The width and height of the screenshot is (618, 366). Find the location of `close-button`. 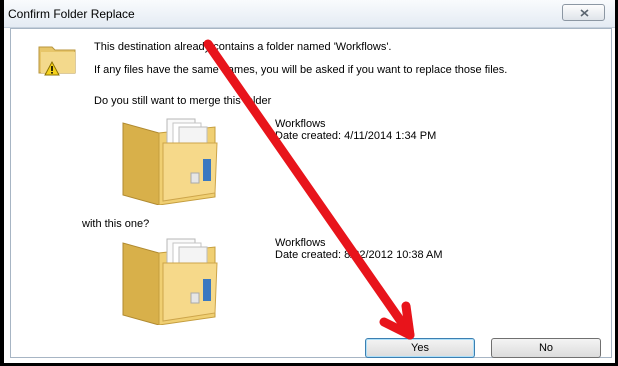

close-button is located at coordinates (583, 12).